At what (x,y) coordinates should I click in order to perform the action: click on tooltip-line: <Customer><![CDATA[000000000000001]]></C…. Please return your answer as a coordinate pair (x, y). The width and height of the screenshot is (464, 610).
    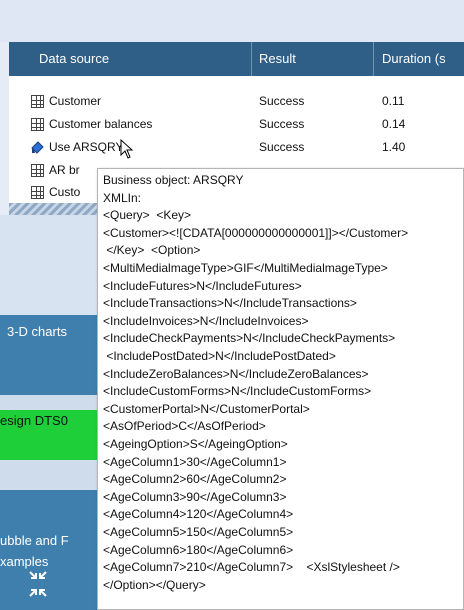
    Looking at the image, I should click on (256, 232).